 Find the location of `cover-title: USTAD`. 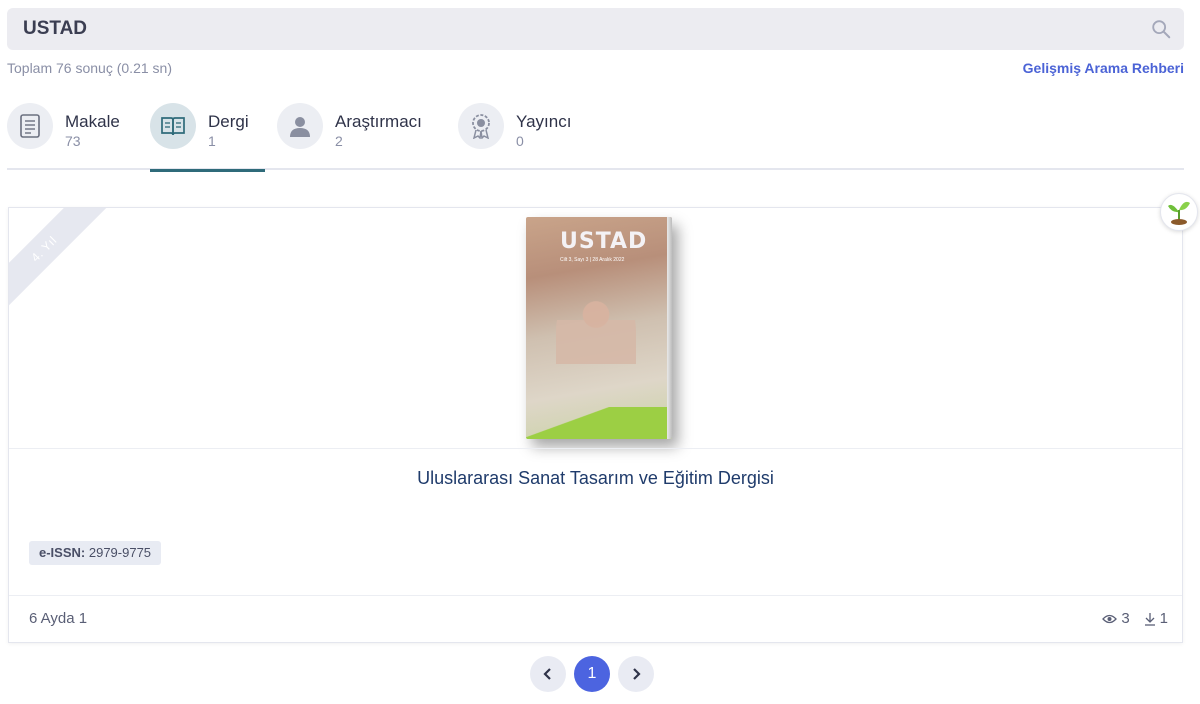

cover-title: USTAD is located at coordinates (604, 241).